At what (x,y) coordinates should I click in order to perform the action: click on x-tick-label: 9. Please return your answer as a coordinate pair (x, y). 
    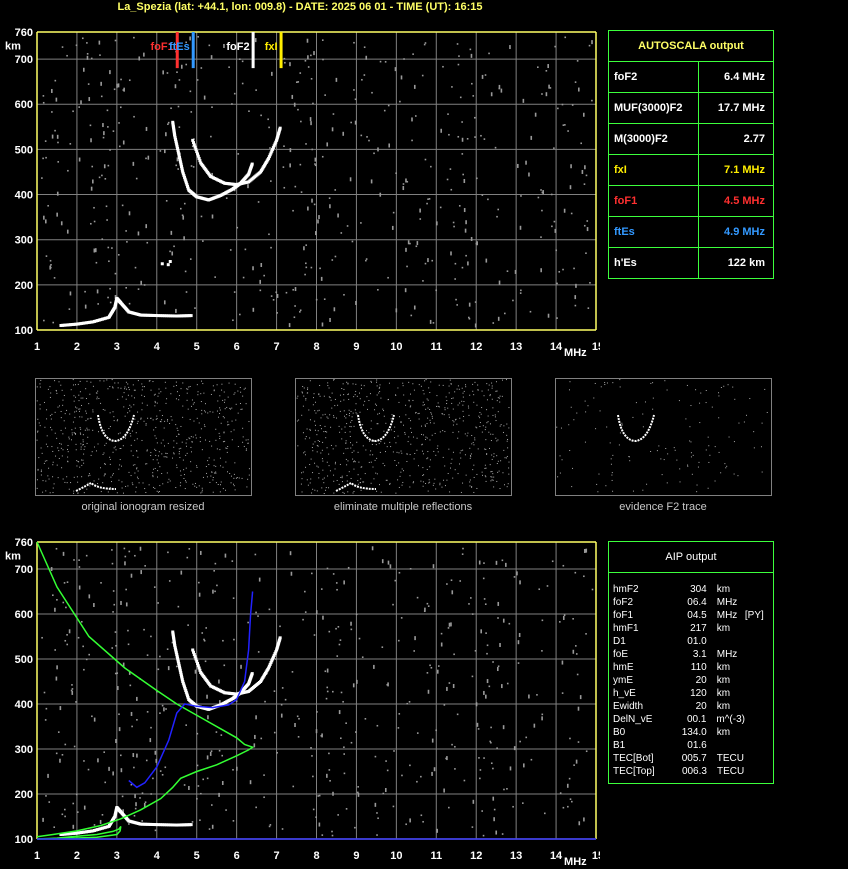
    Looking at the image, I should click on (356, 856).